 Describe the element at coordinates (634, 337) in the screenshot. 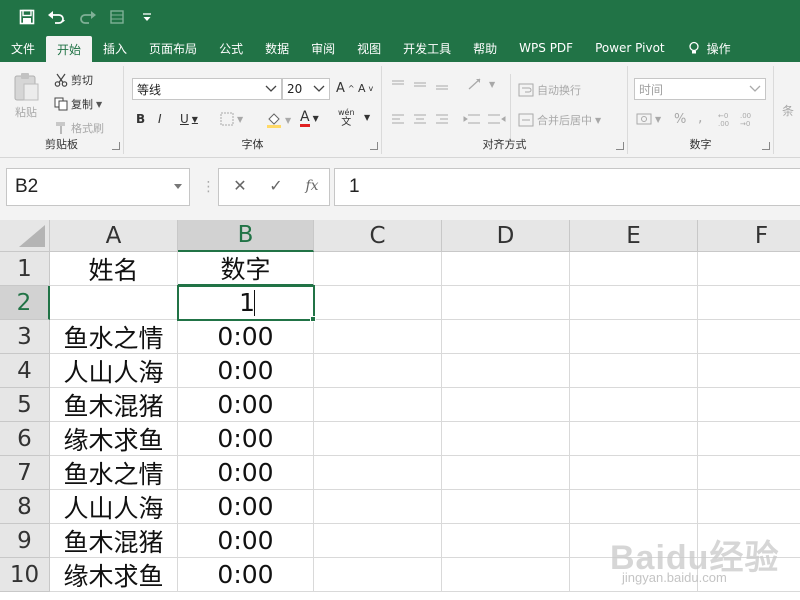

I see `cell-e3` at that location.